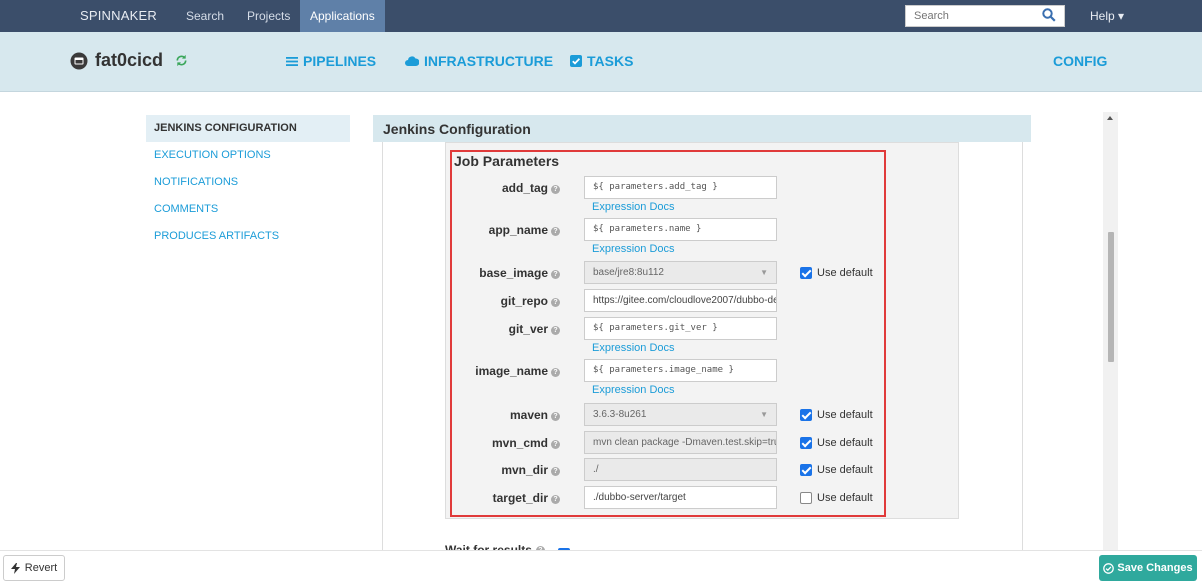  I want to click on param-input: ${ parameters.name }, so click(680, 229).